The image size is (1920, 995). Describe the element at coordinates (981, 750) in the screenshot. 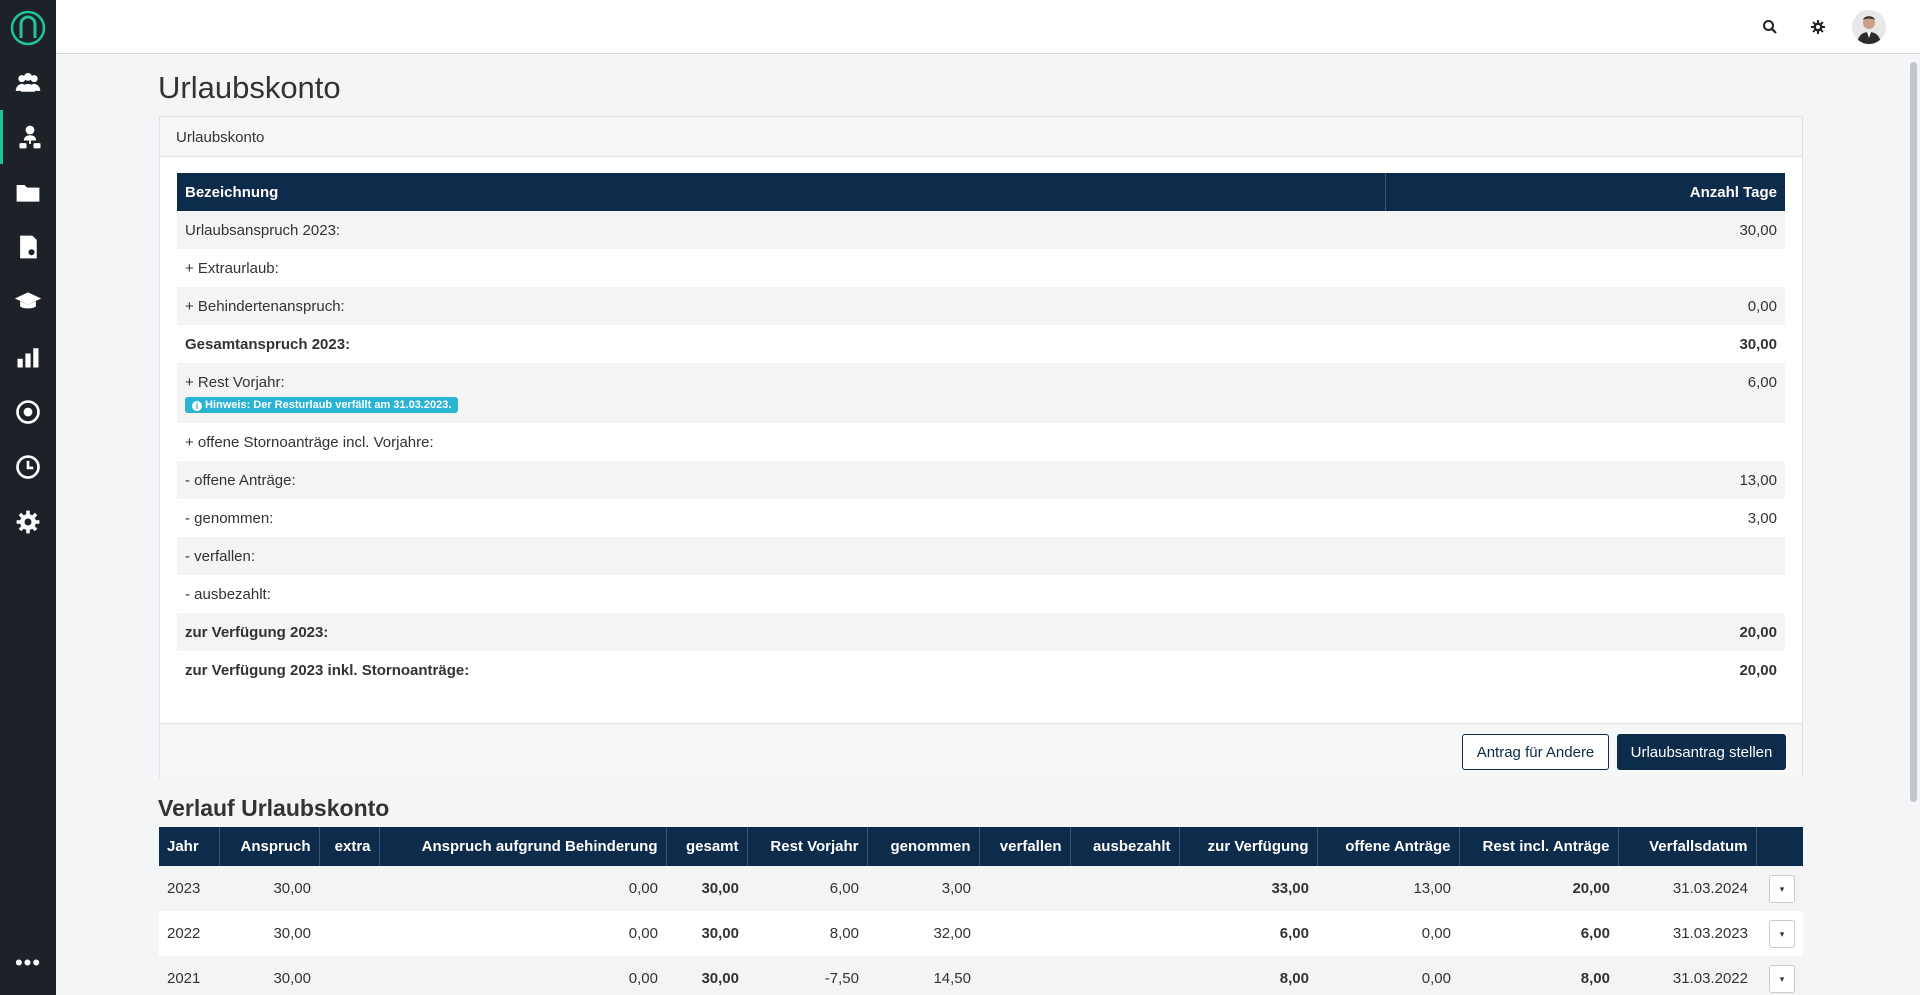

I see `panel-footer: Antrag für Andere Urlaubsantrag stellen` at that location.